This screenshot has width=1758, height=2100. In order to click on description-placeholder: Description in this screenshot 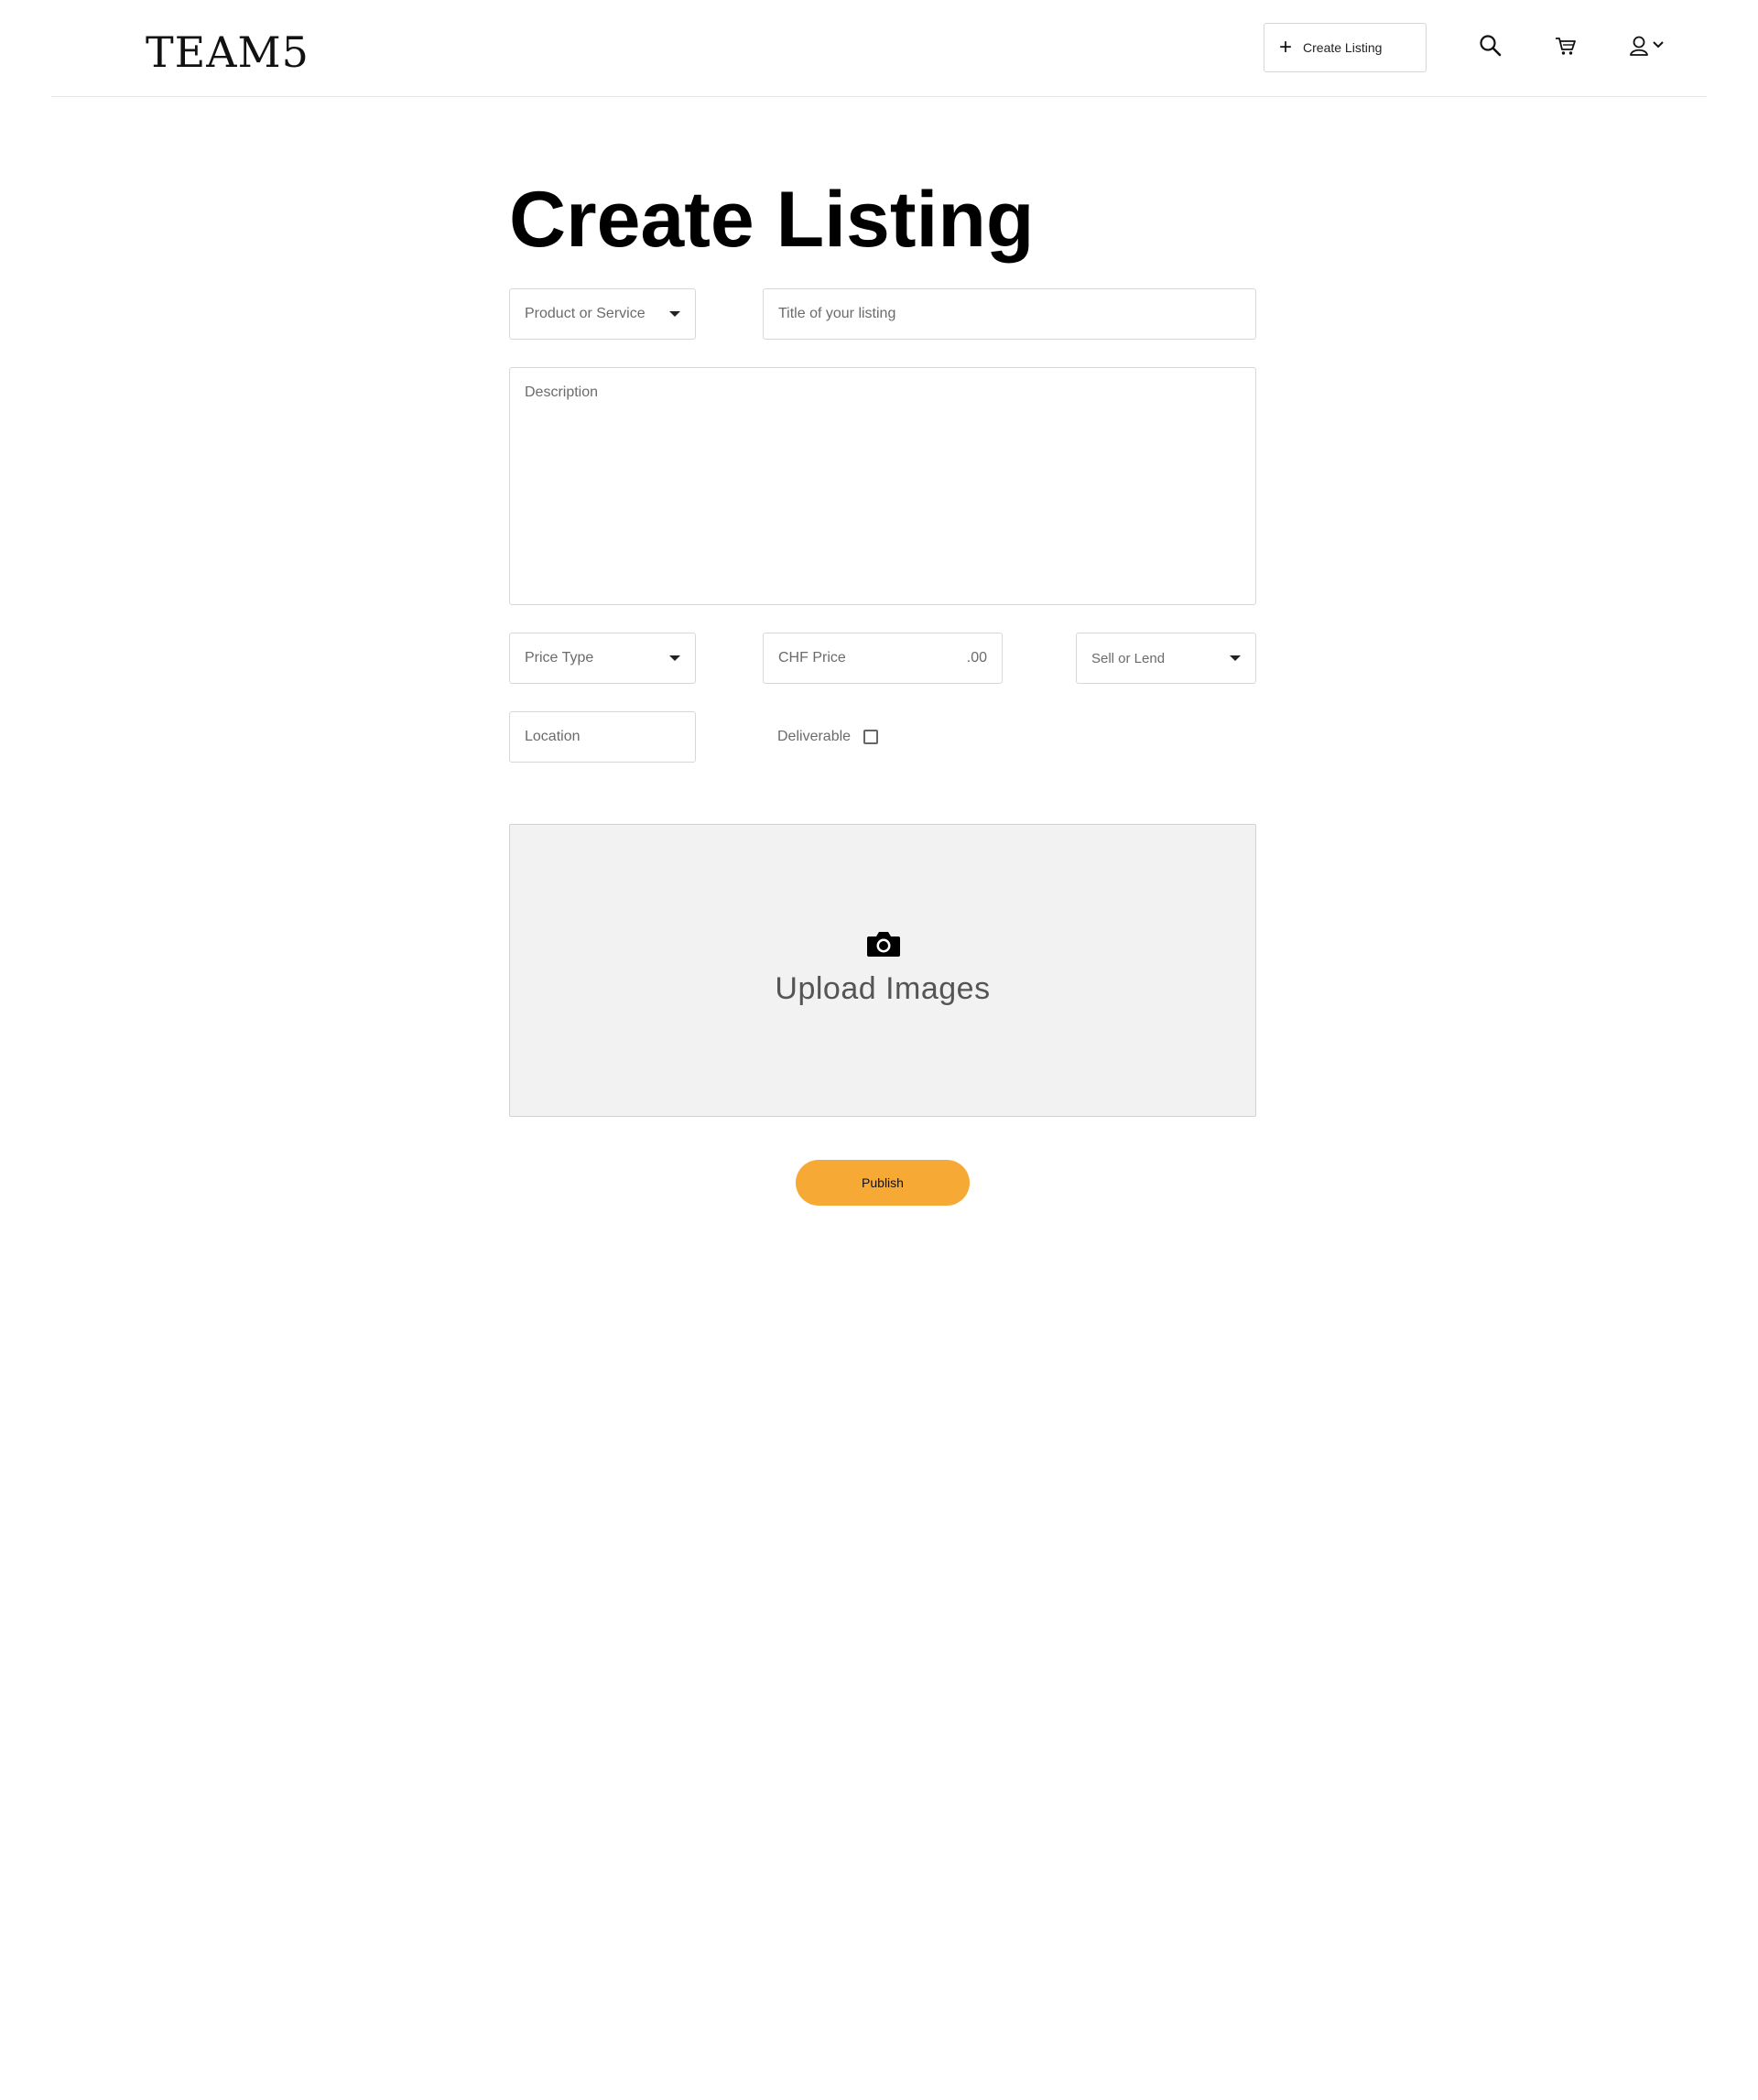, I will do `click(562, 392)`.